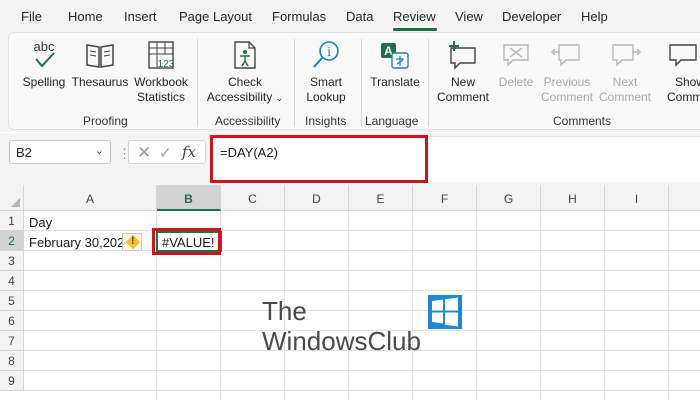 Image resolution: width=700 pixels, height=400 pixels. I want to click on group-label-proofing: Proofing, so click(105, 121).